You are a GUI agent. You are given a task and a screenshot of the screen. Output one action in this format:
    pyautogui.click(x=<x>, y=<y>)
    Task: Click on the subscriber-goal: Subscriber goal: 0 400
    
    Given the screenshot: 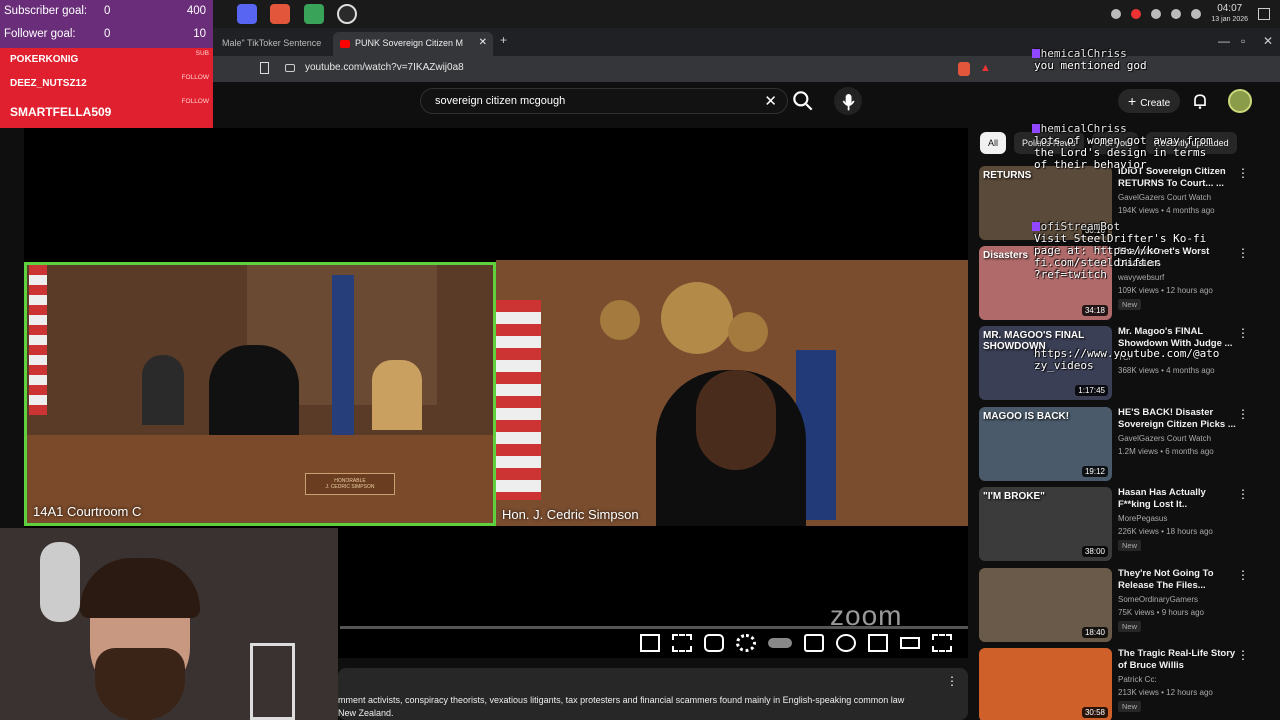 What is the action you would take?
    pyautogui.click(x=107, y=12)
    